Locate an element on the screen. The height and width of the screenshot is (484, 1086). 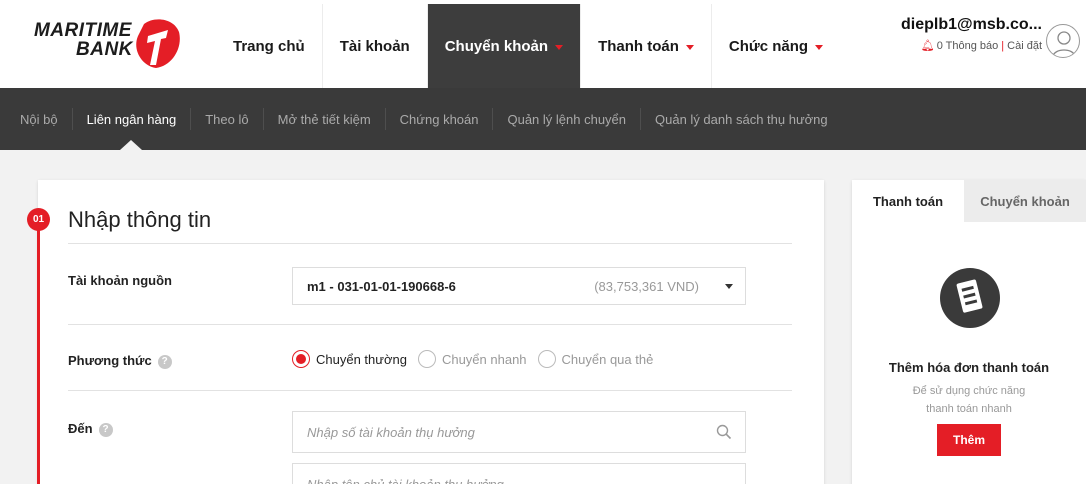
tab-payment: Thanh toán is located at coordinates (908, 201).